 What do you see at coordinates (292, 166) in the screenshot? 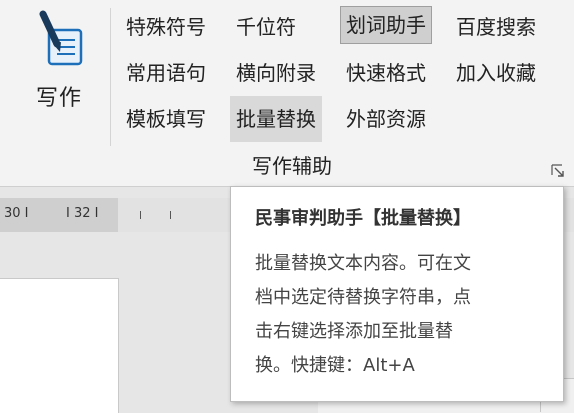
I see `group-label: 写作辅助` at bounding box center [292, 166].